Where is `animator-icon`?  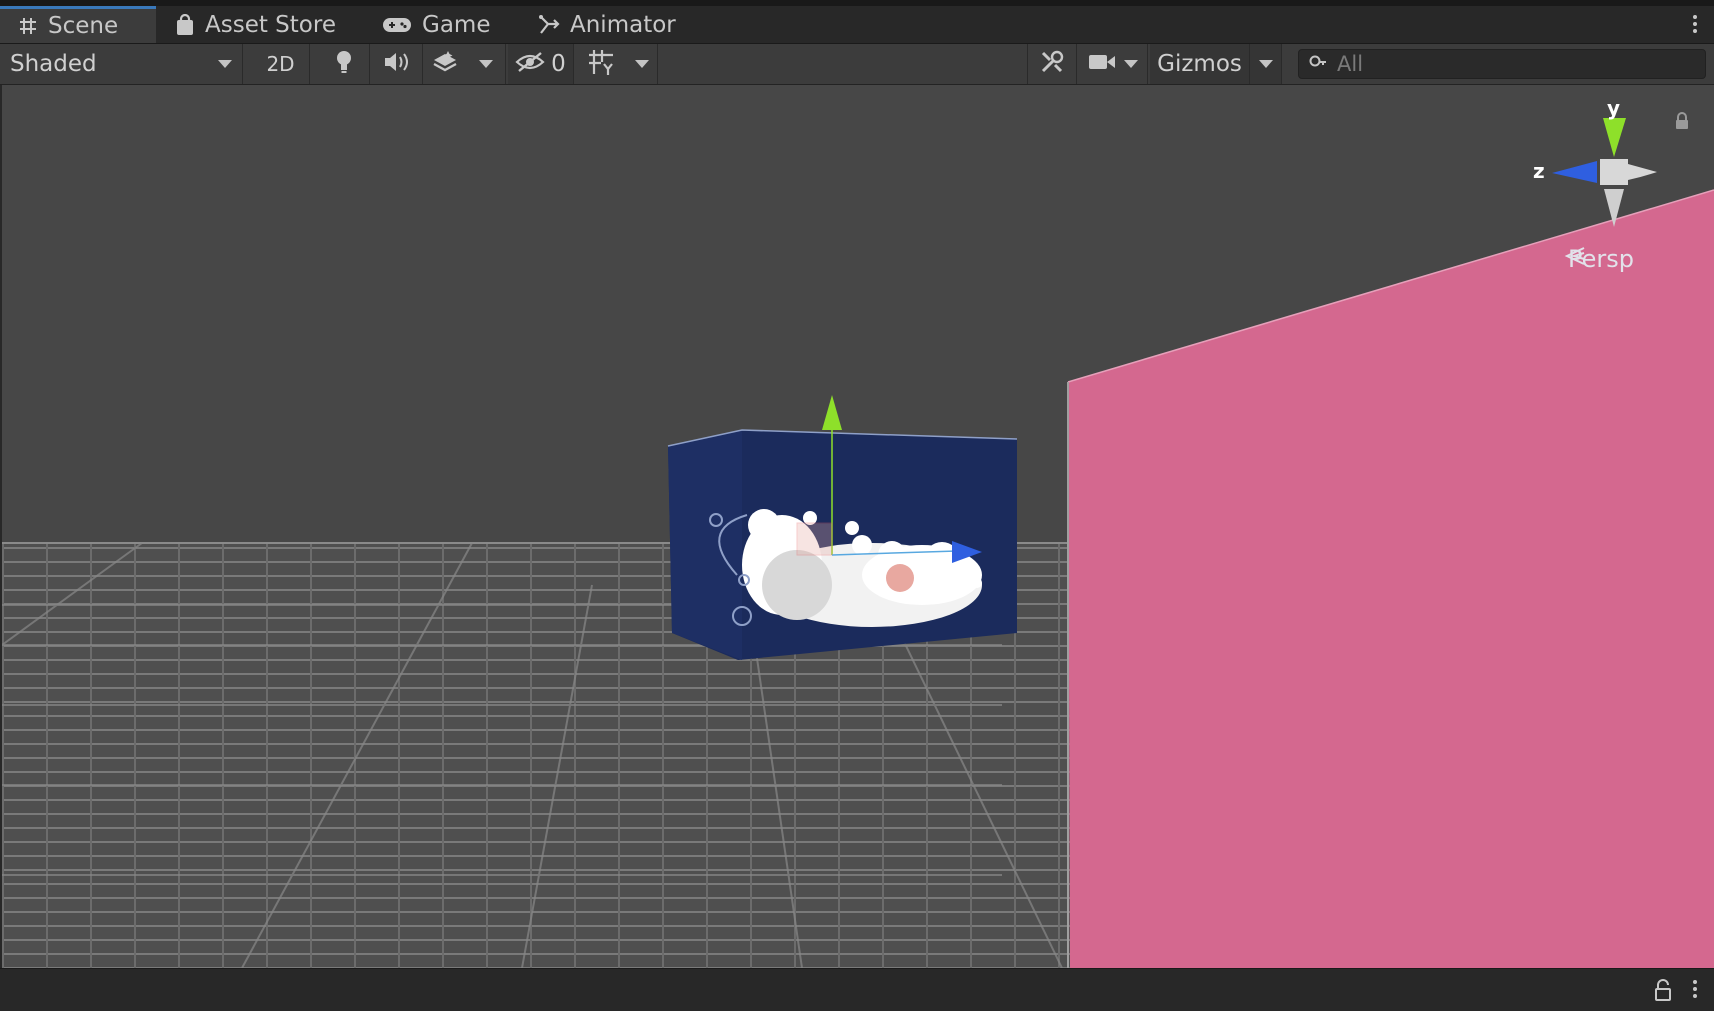
animator-icon is located at coordinates (549, 24).